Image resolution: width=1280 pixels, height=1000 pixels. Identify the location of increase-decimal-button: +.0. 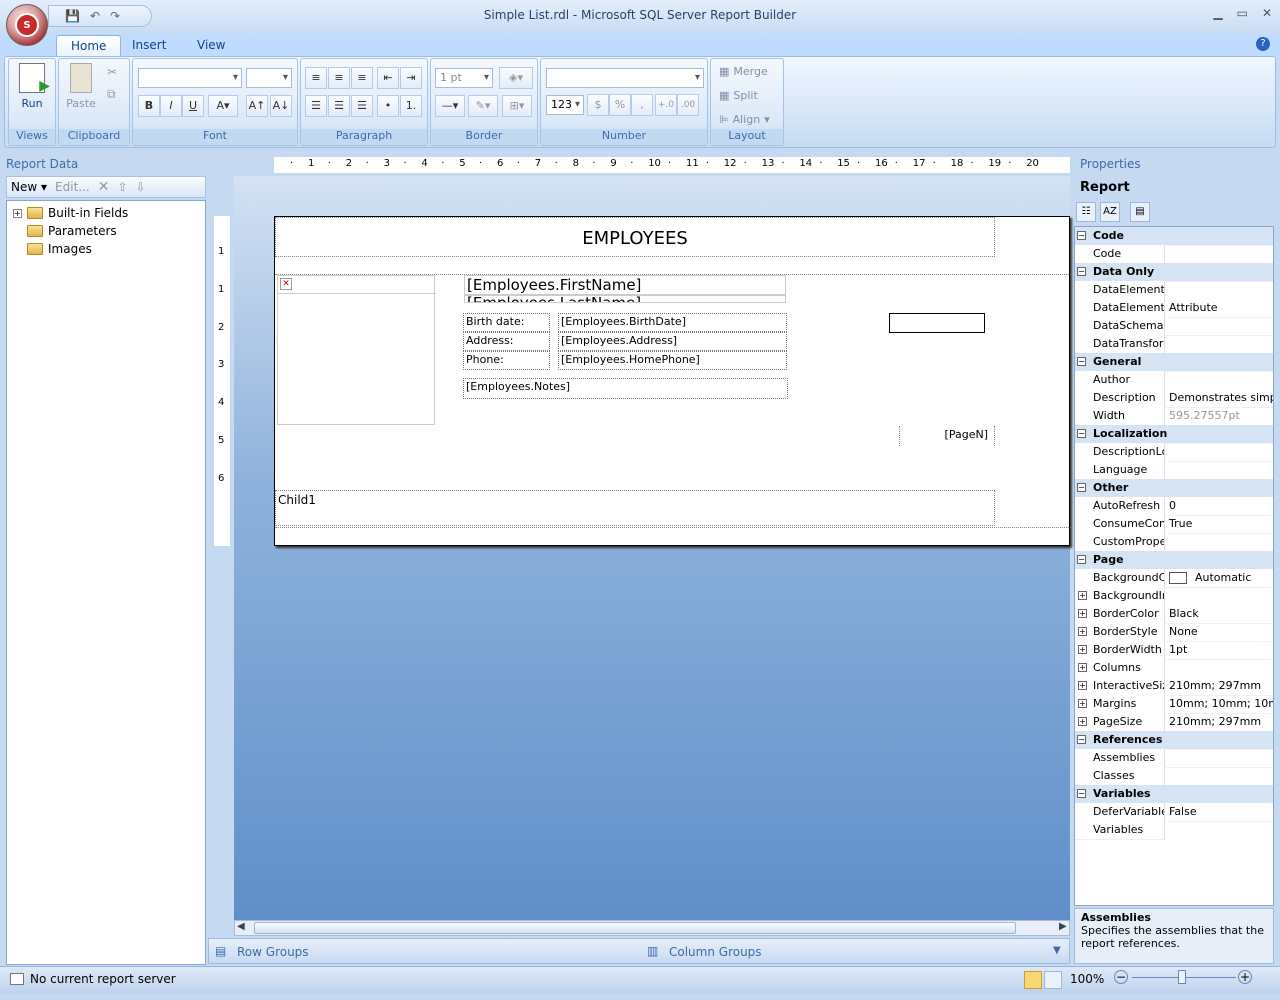
(666, 105).